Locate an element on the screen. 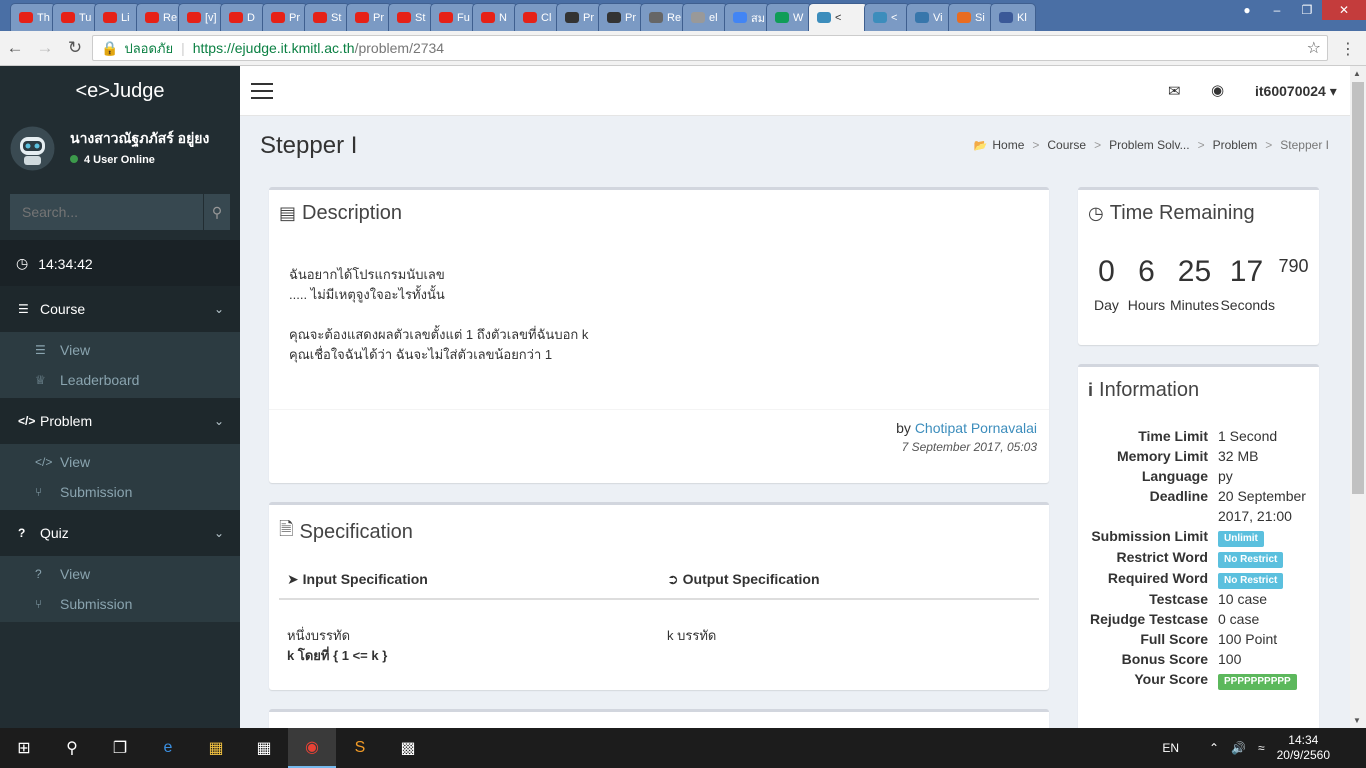 Image resolution: width=1366 pixels, height=768 pixels. close-window-button: ✕ is located at coordinates (1344, 10).